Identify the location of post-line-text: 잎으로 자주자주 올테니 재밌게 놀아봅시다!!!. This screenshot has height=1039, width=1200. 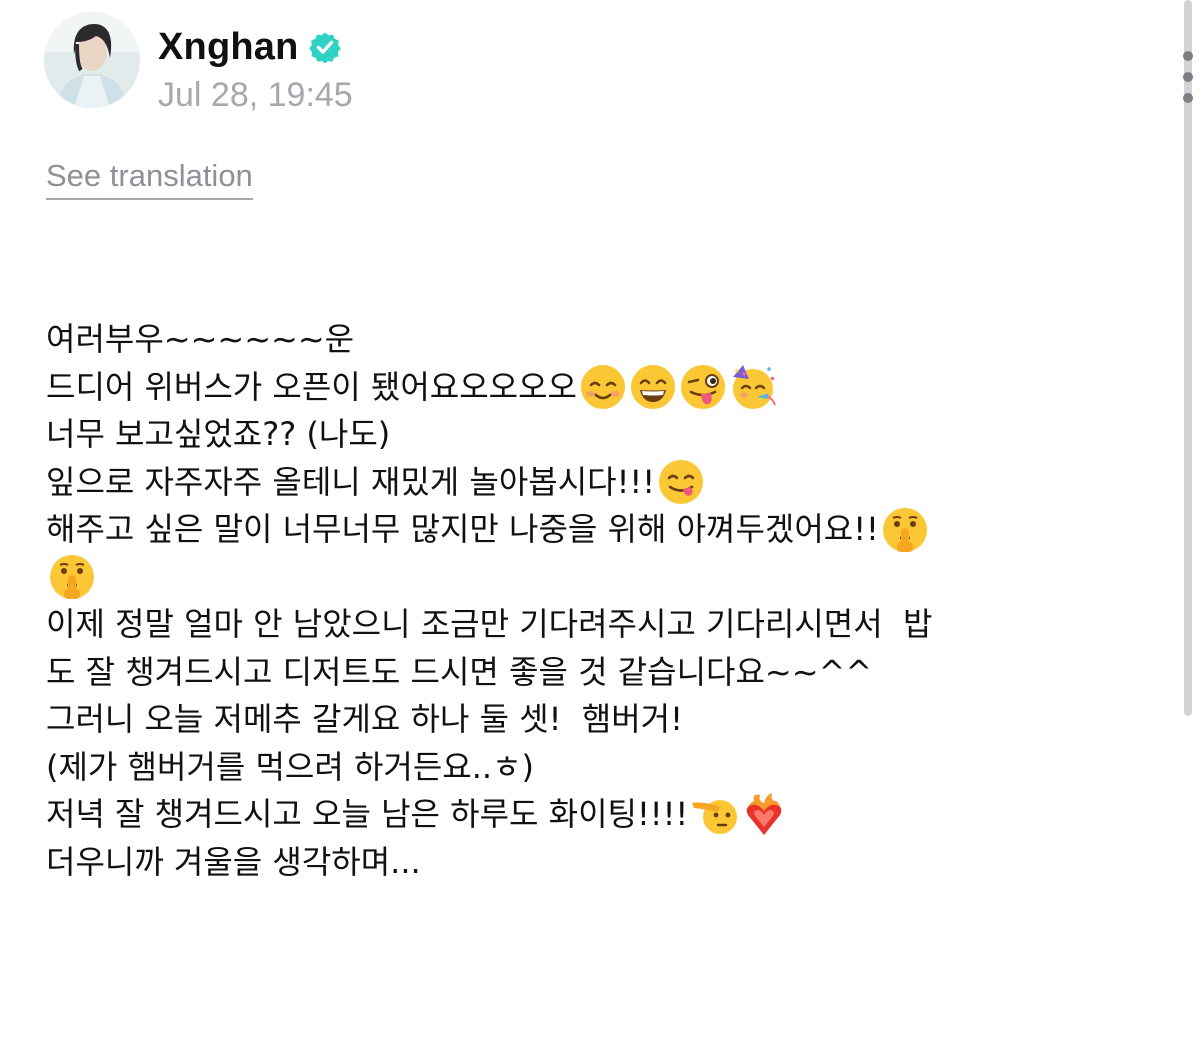
(351, 481).